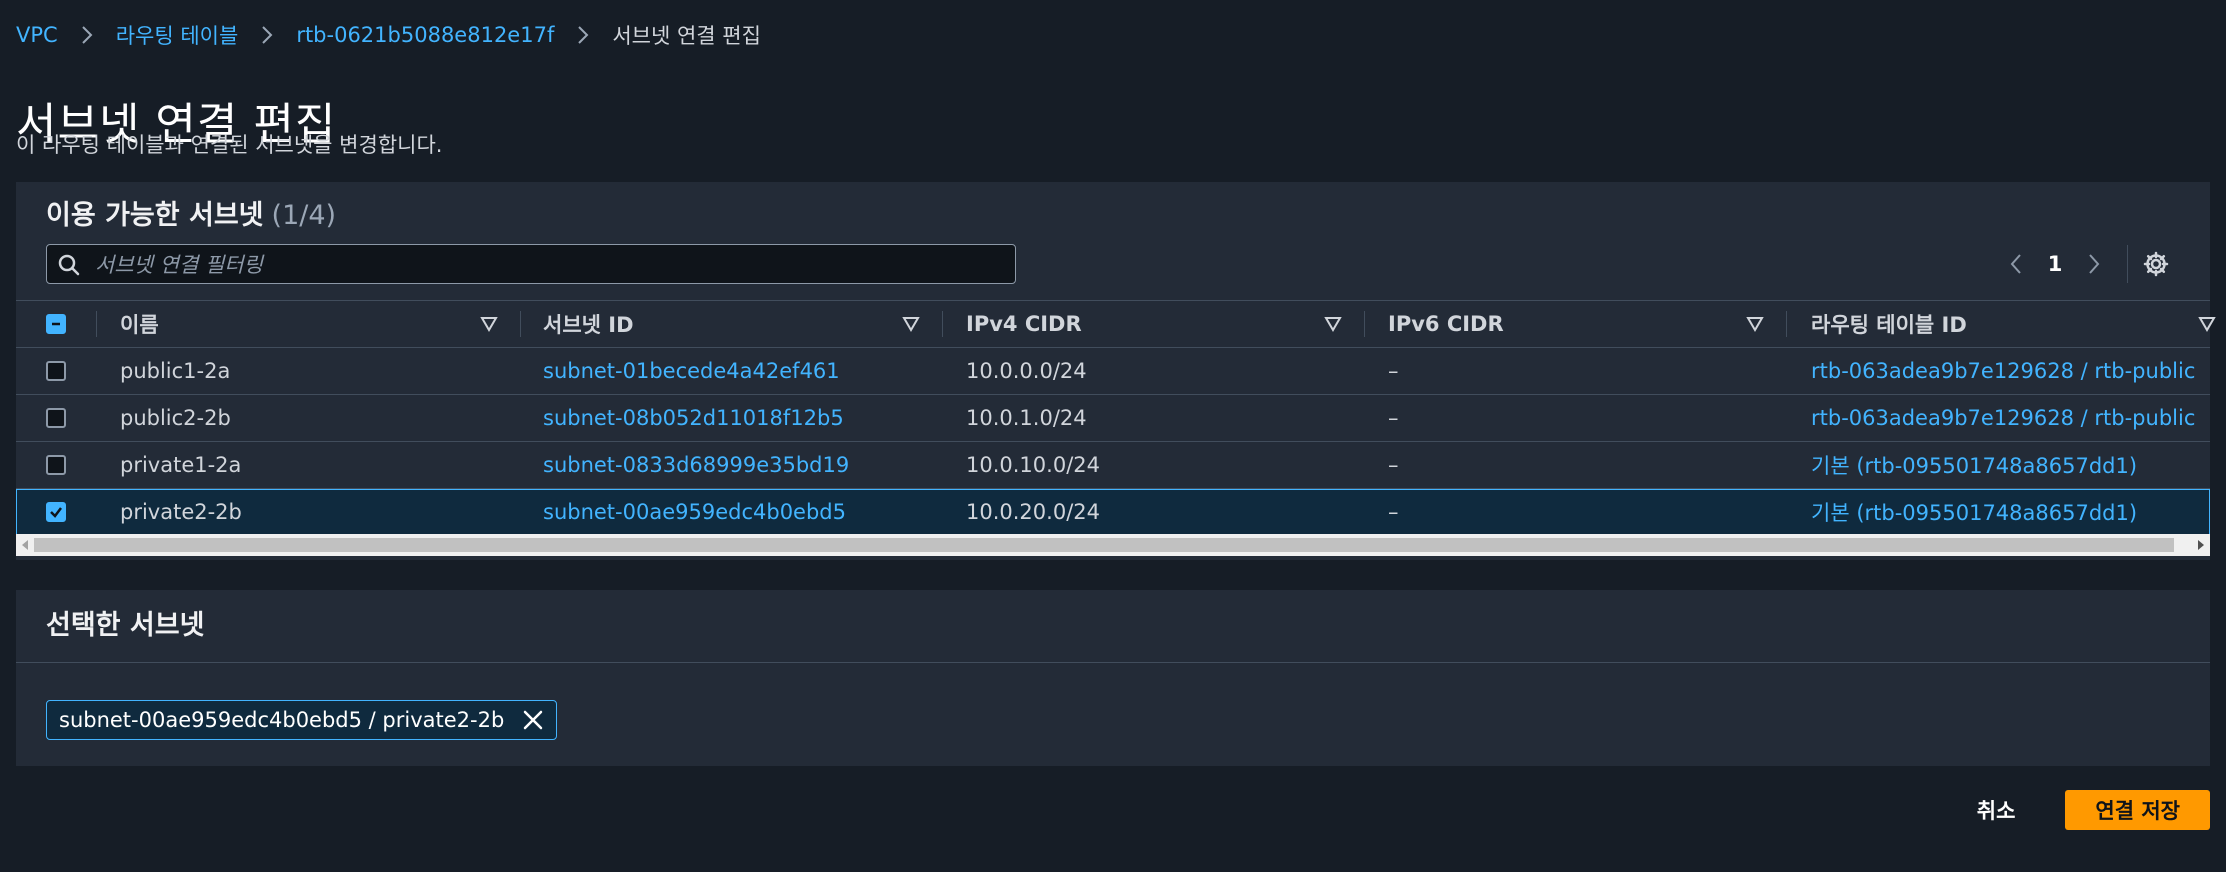 This screenshot has width=2226, height=872. Describe the element at coordinates (1026, 371) in the screenshot. I see `cell-ipv4-cidr: 10.0.0.0/24` at that location.